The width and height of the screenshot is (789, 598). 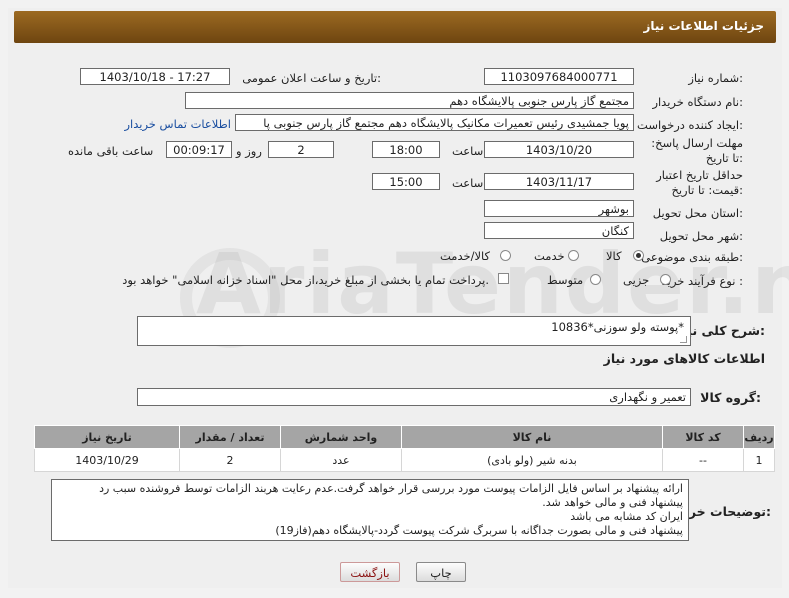 I want to click on print-button: چاپ, so click(x=441, y=572).